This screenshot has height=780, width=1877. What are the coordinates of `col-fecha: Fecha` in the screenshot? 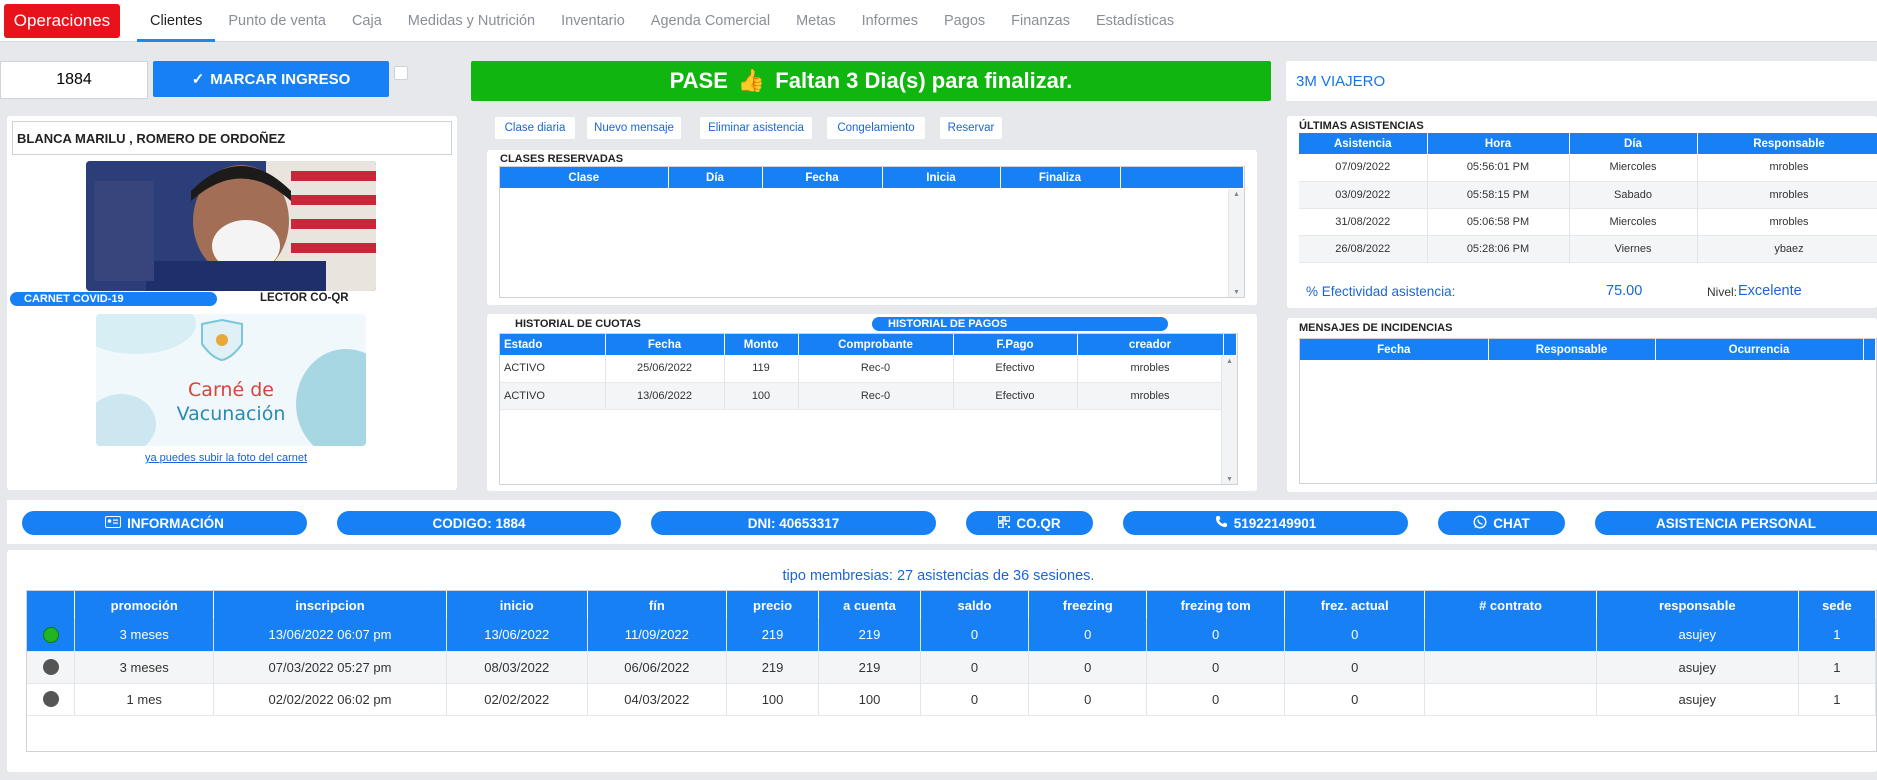 It's located at (665, 344).